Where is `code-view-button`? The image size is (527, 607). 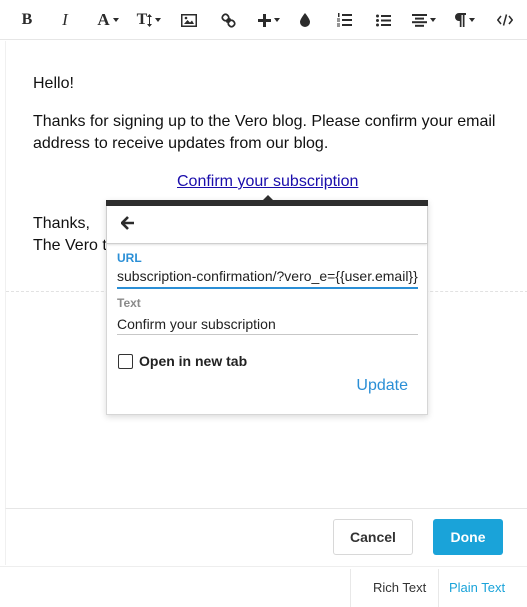 code-view-button is located at coordinates (505, 20).